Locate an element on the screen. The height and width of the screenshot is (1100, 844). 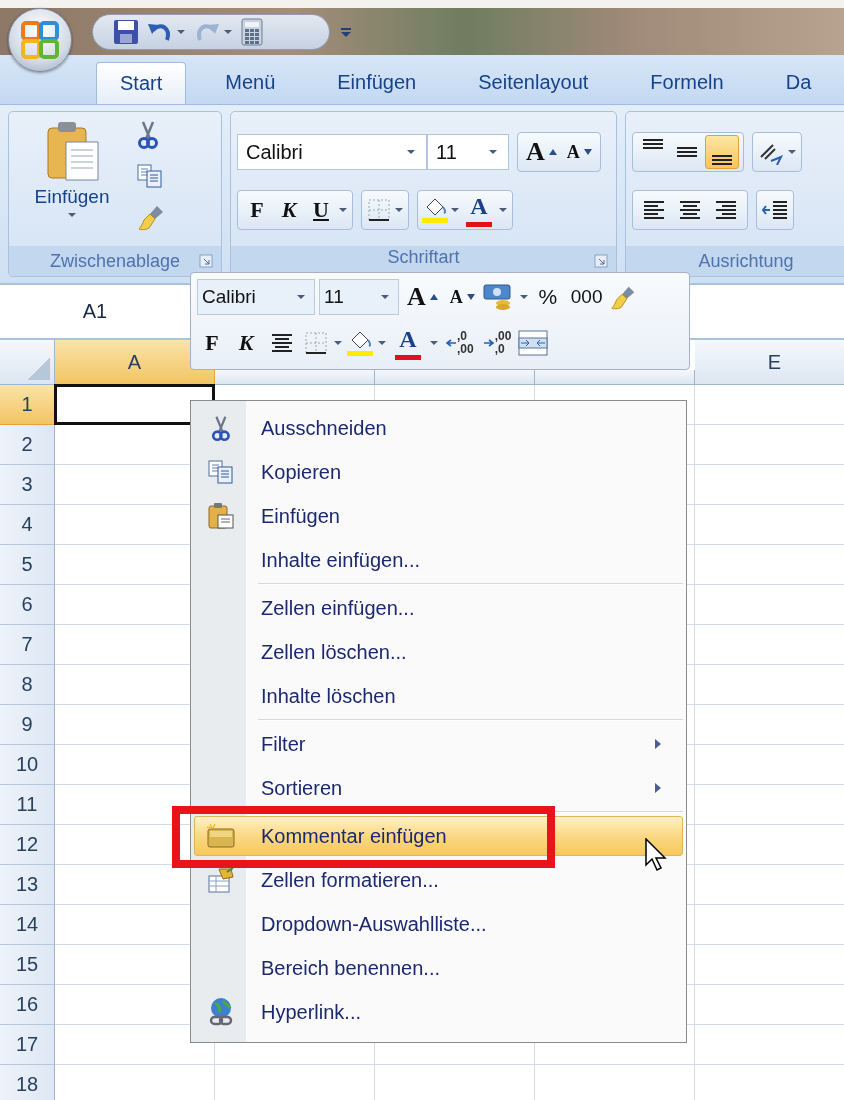
row-header: 11 is located at coordinates (27, 805).